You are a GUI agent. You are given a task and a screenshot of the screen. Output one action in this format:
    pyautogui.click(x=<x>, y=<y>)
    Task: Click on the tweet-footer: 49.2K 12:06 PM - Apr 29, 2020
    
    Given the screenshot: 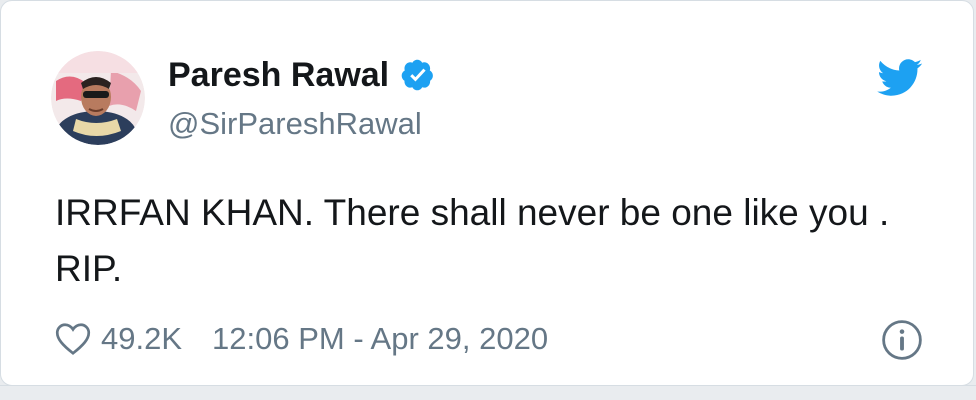 What is the action you would take?
    pyautogui.click(x=301, y=339)
    